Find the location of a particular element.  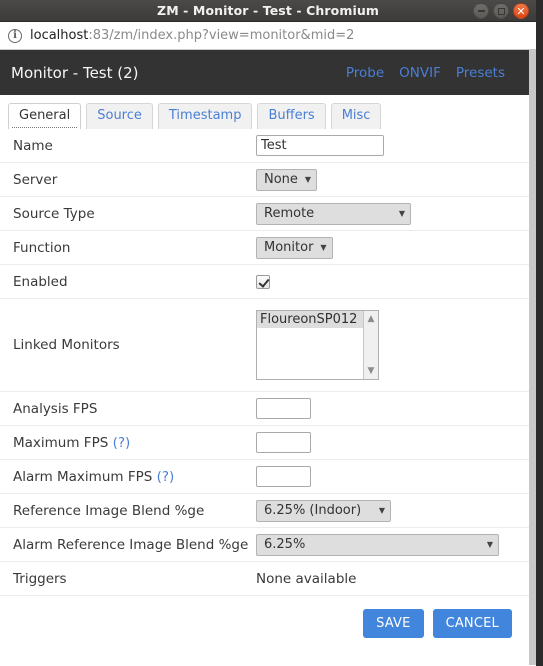

server-select-value: None is located at coordinates (281, 179).